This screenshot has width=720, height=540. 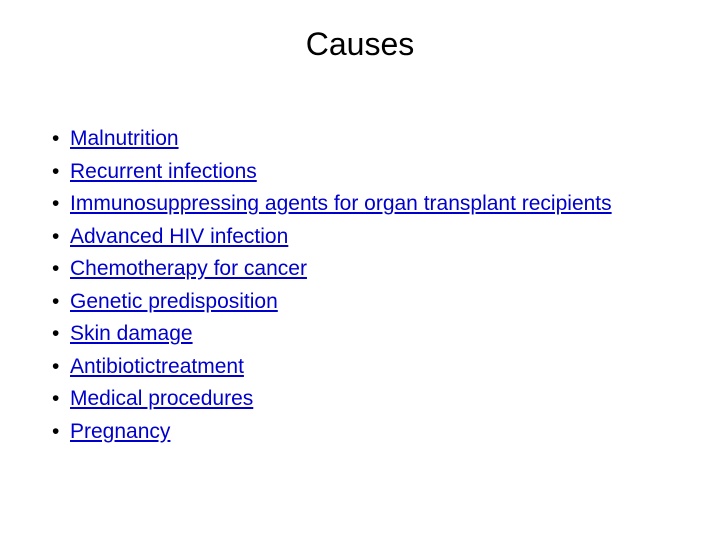 I want to click on list-item: • Malnutrition, so click(x=348, y=139).